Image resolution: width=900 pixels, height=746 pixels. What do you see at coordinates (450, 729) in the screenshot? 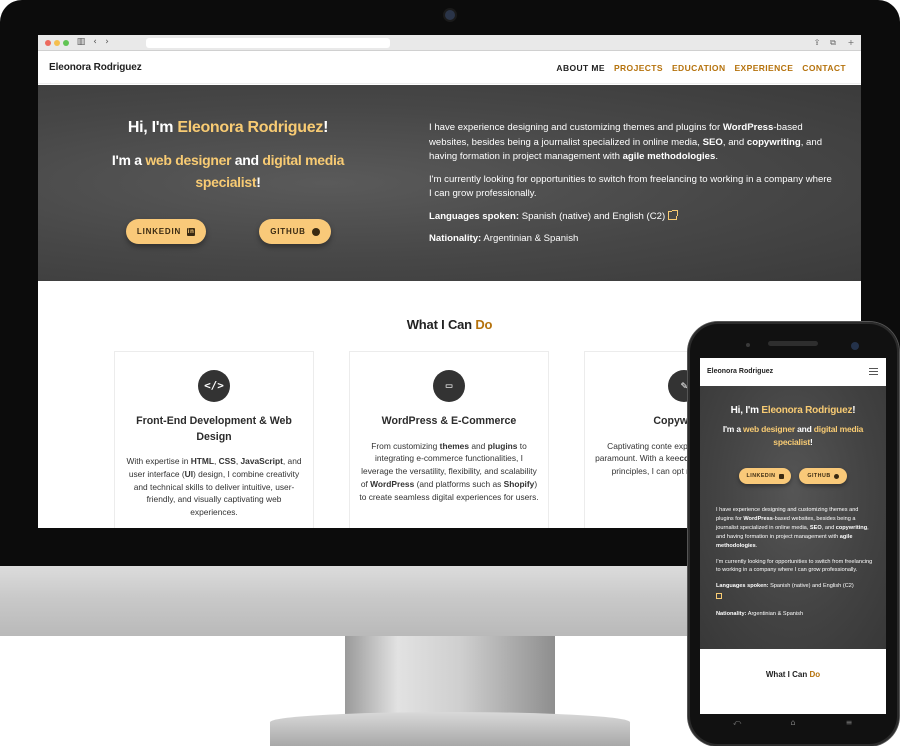
I see `monitor-stand-base` at bounding box center [450, 729].